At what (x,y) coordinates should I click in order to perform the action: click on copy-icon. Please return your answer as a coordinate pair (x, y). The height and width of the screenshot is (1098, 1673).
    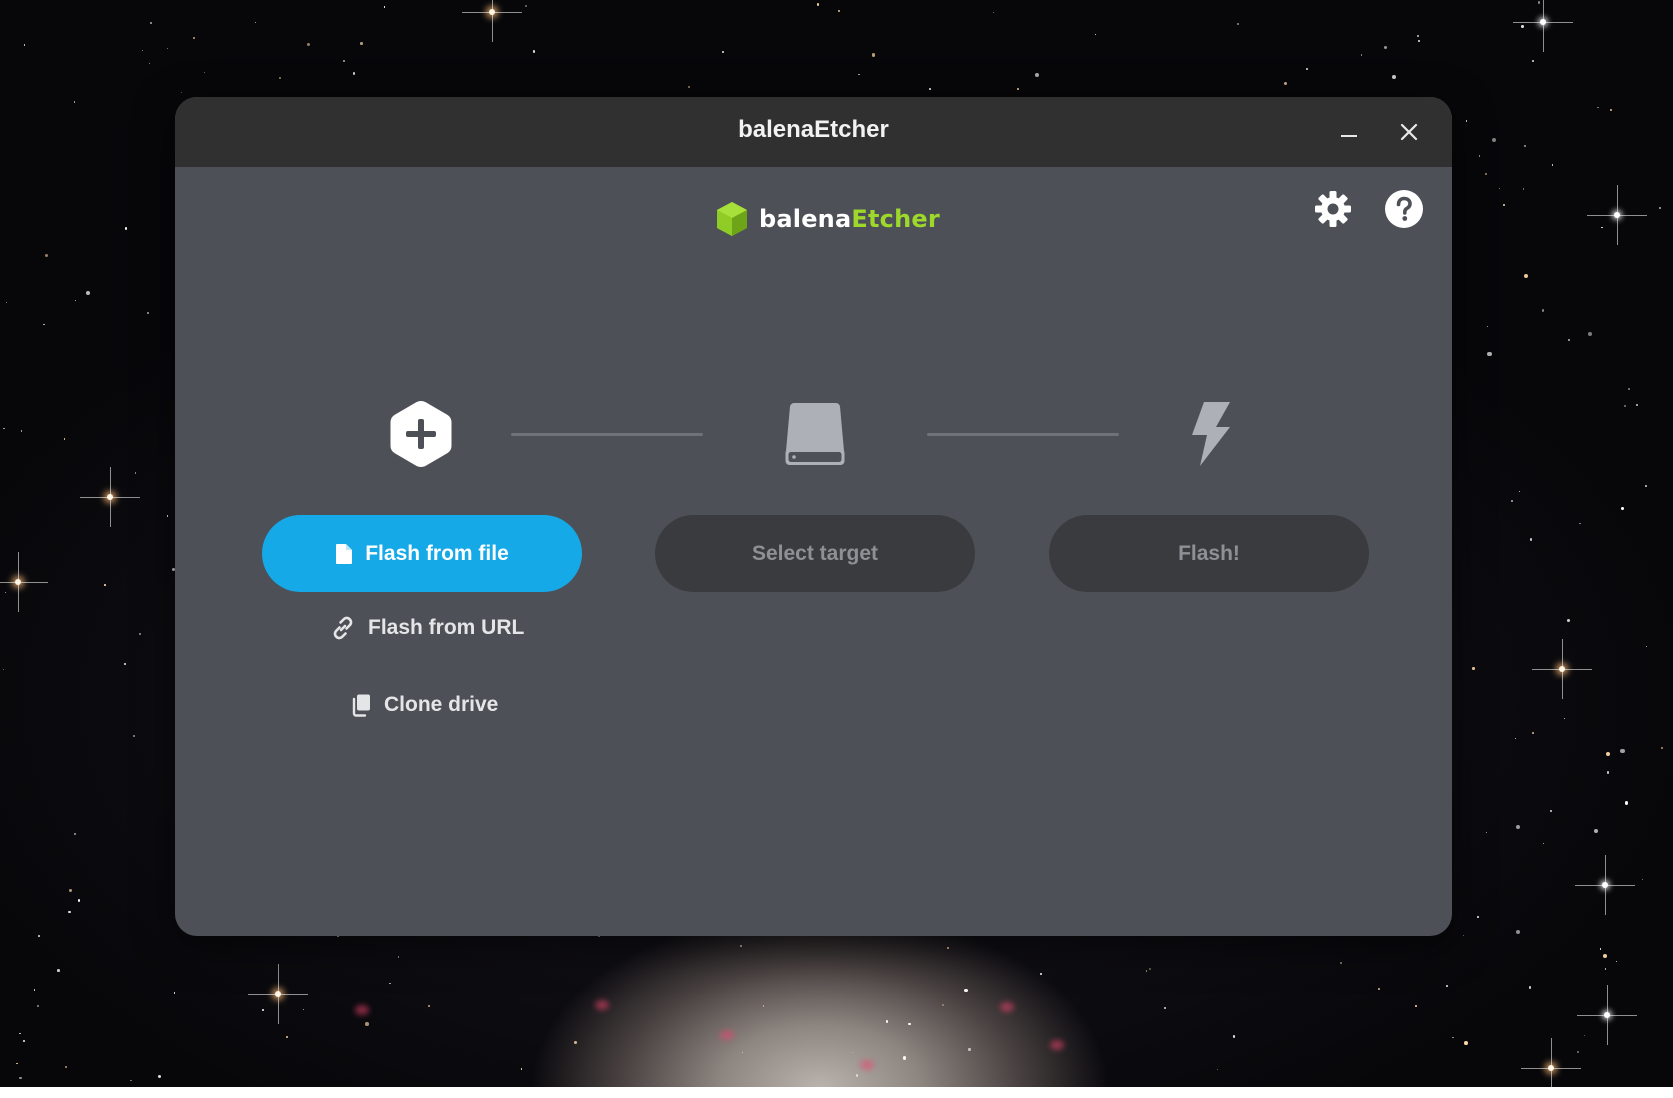
    Looking at the image, I should click on (361, 705).